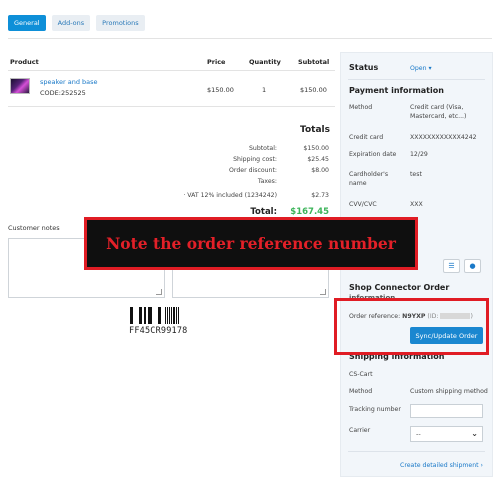 Image resolution: width=500 pixels, height=486 pixels. Describe the element at coordinates (158, 331) in the screenshot. I see `barcode-text: FF45CR99178` at that location.